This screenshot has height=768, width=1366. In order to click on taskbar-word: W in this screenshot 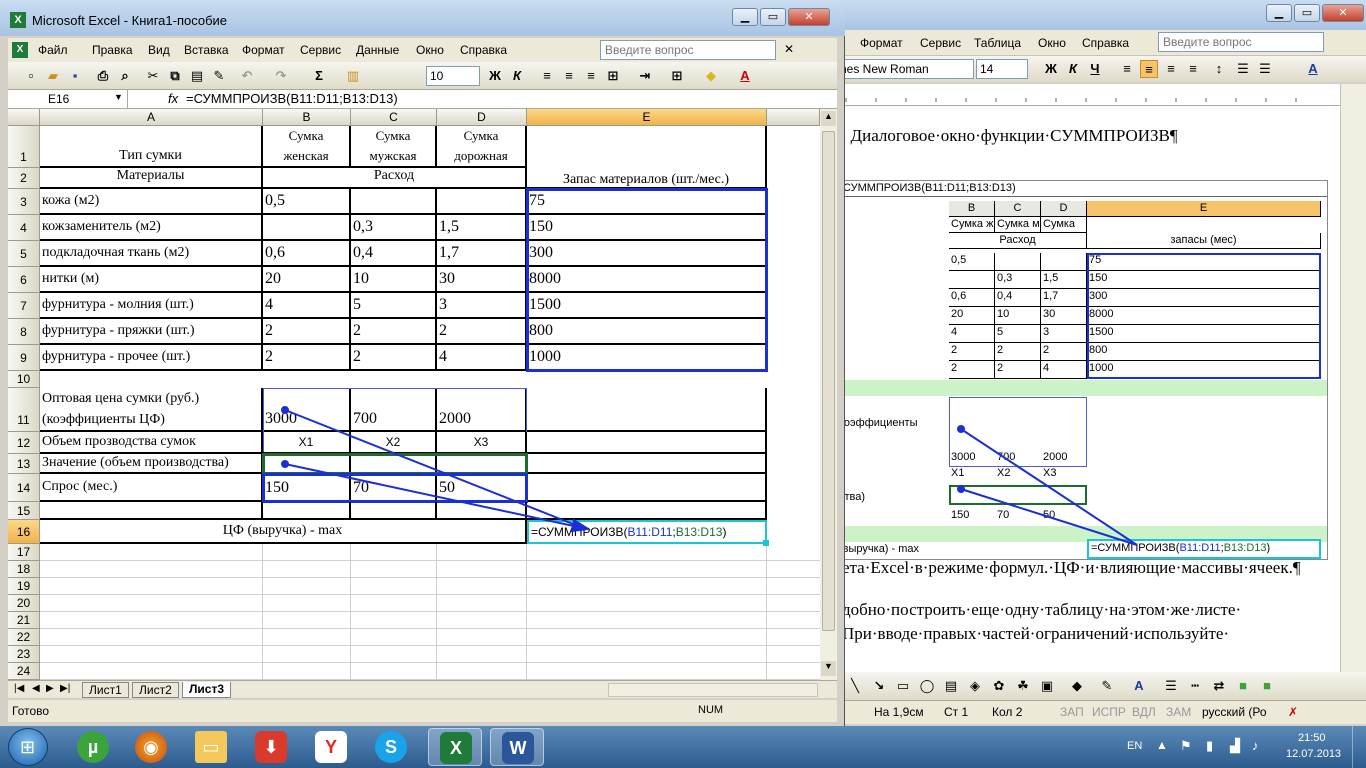, I will do `click(517, 747)`.